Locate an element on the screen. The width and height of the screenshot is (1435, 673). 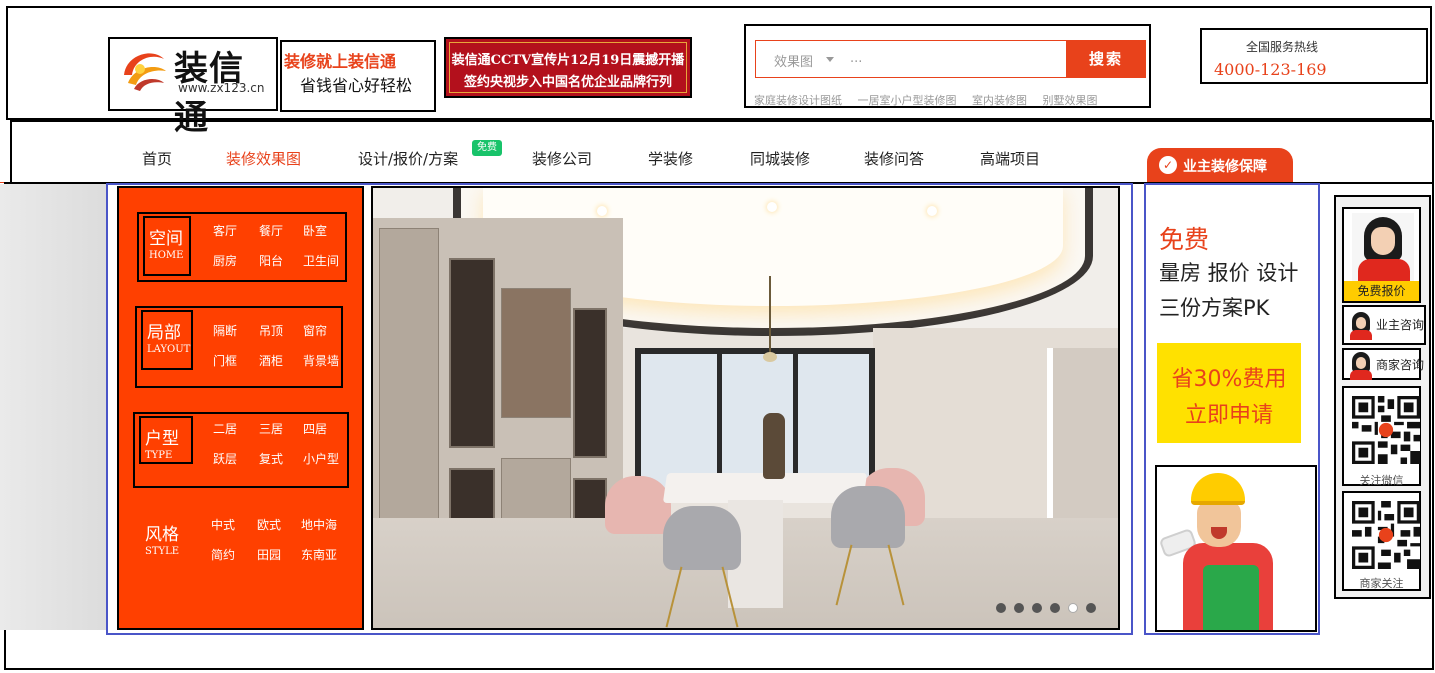
free-quote-button: 免费报价 is located at coordinates (1381, 255).